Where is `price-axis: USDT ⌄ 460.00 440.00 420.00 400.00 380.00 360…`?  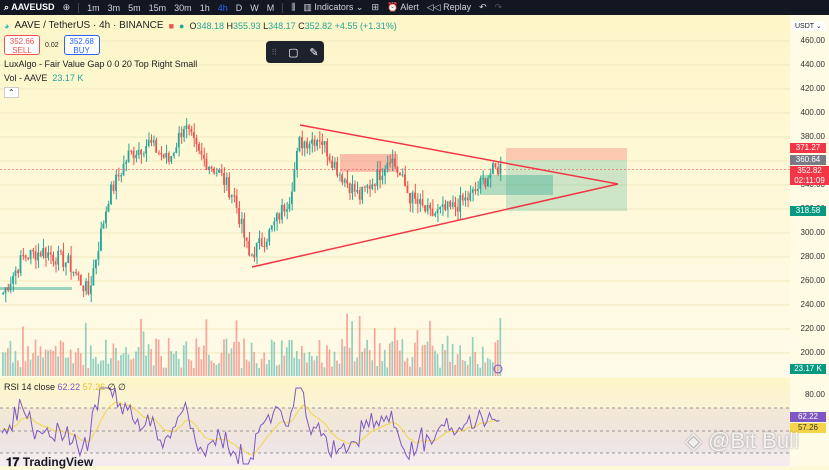 price-axis: USDT ⌄ 460.00 440.00 420.00 400.00 380.00 360… is located at coordinates (809, 240).